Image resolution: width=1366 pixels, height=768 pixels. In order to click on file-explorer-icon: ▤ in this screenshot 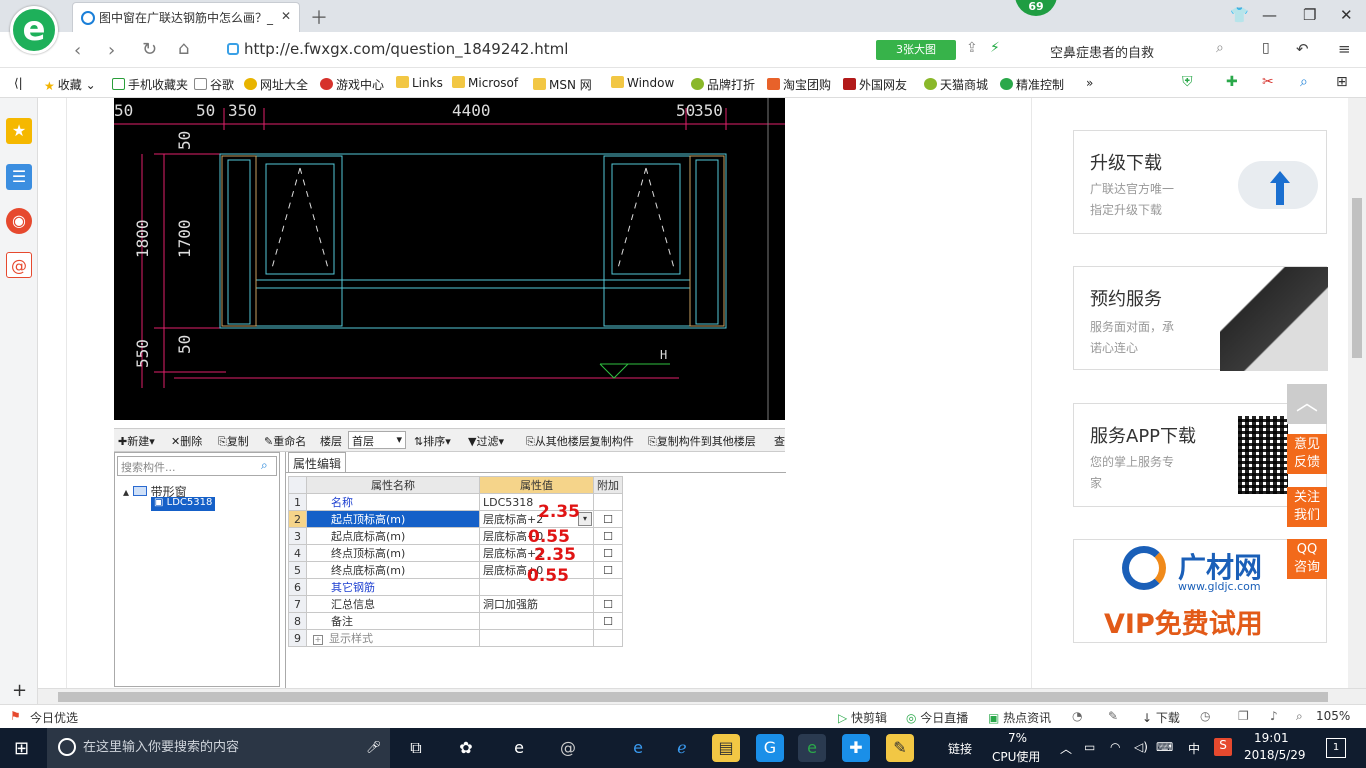, I will do `click(726, 748)`.